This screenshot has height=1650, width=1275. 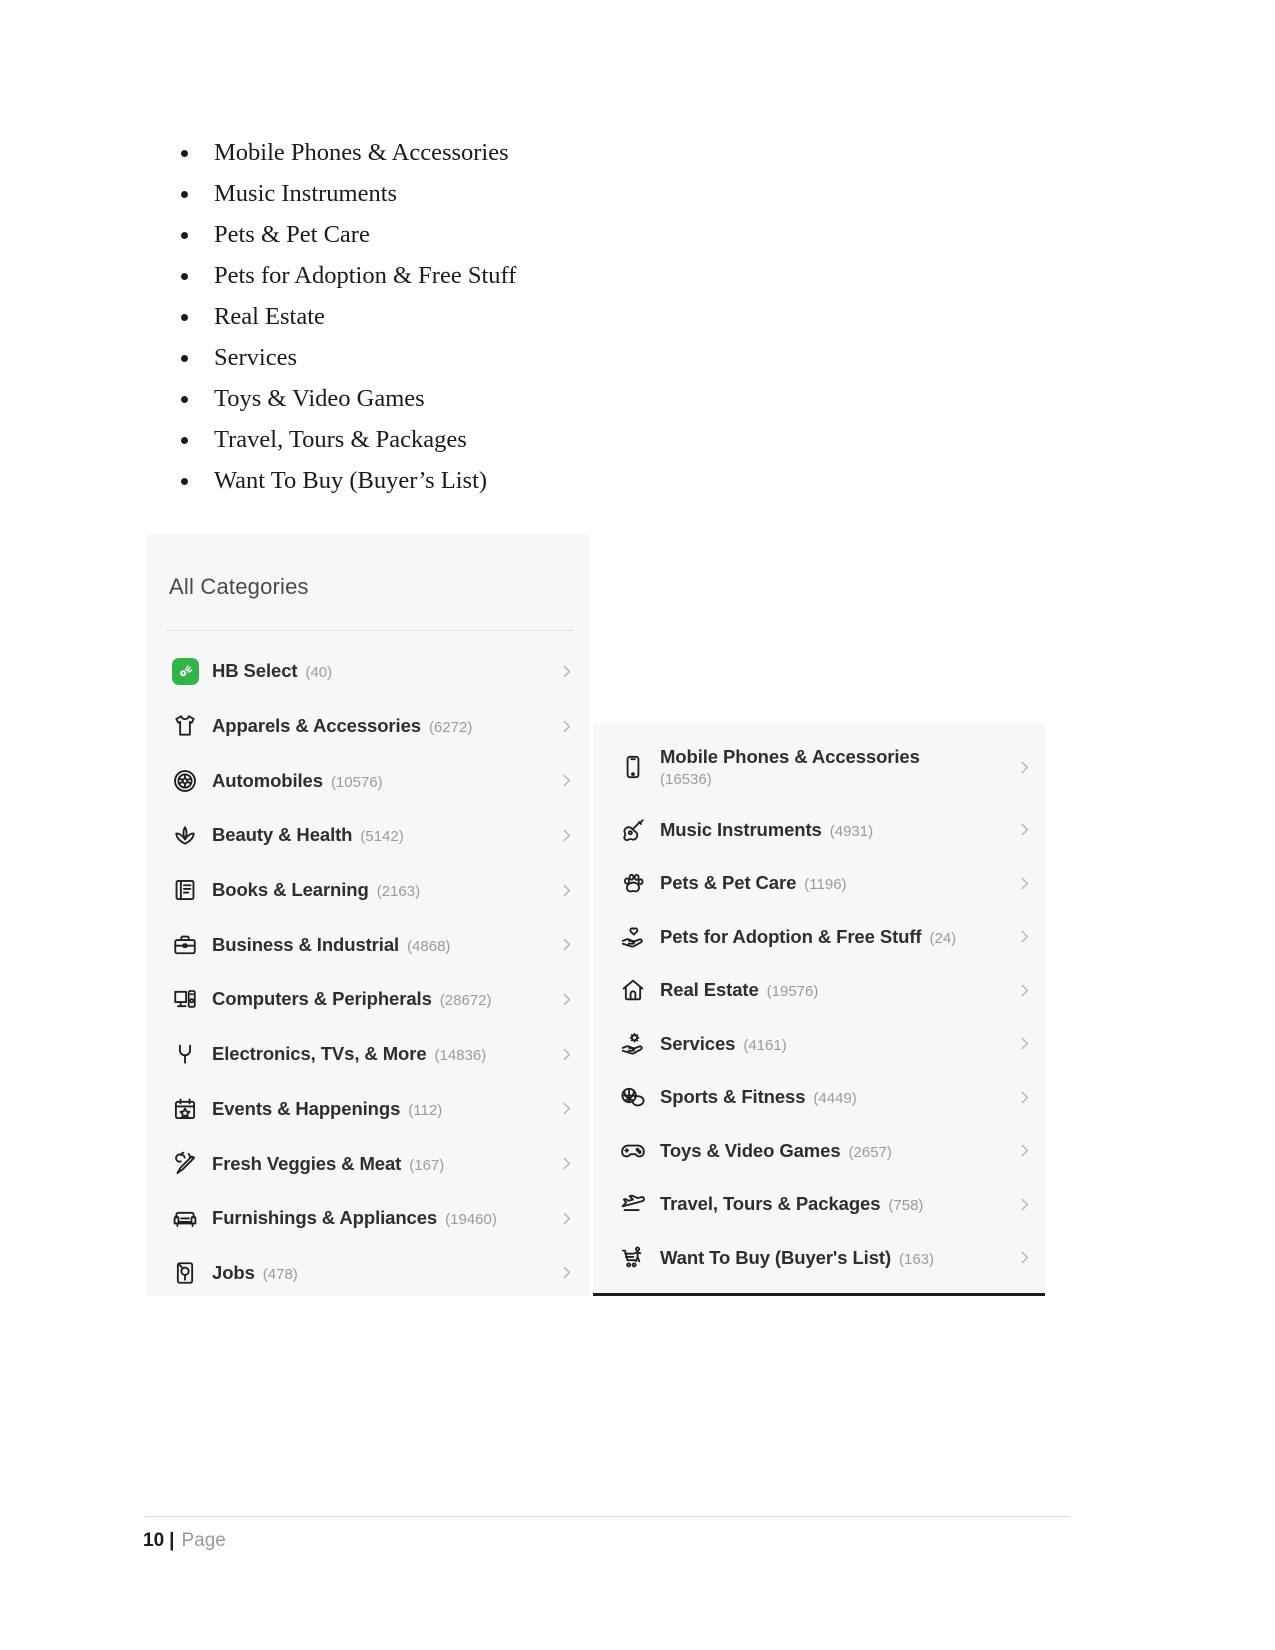 What do you see at coordinates (356, 782) in the screenshot?
I see `category-count: (10576)` at bounding box center [356, 782].